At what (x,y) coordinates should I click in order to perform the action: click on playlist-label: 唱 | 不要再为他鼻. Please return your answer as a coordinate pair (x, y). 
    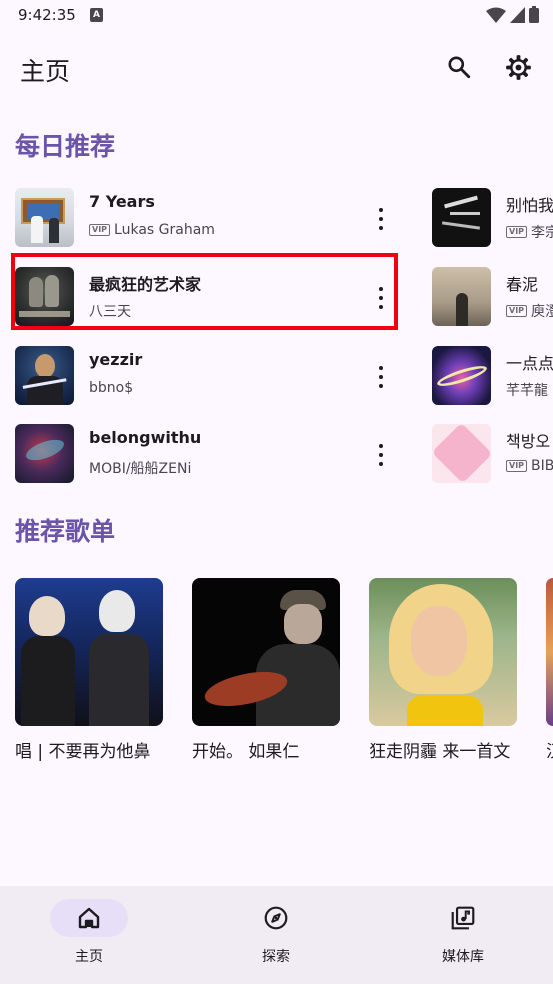
    Looking at the image, I should click on (83, 752).